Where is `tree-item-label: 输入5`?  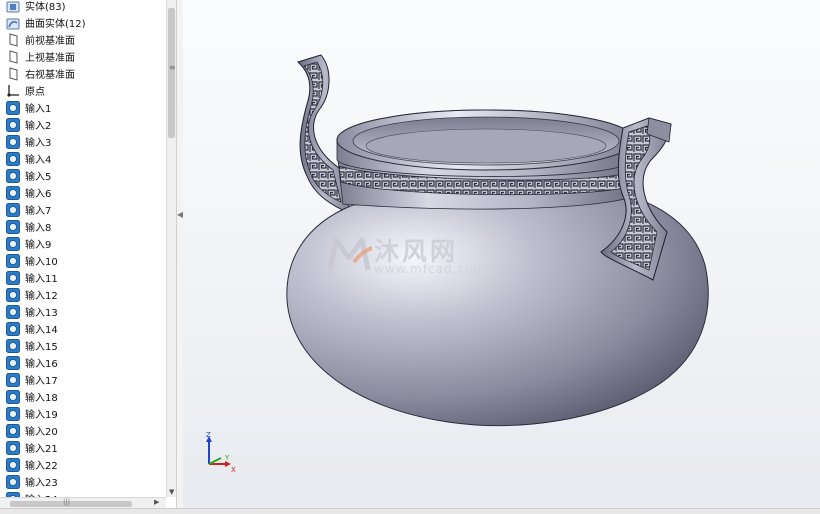
tree-item-label: 输入5 is located at coordinates (38, 177).